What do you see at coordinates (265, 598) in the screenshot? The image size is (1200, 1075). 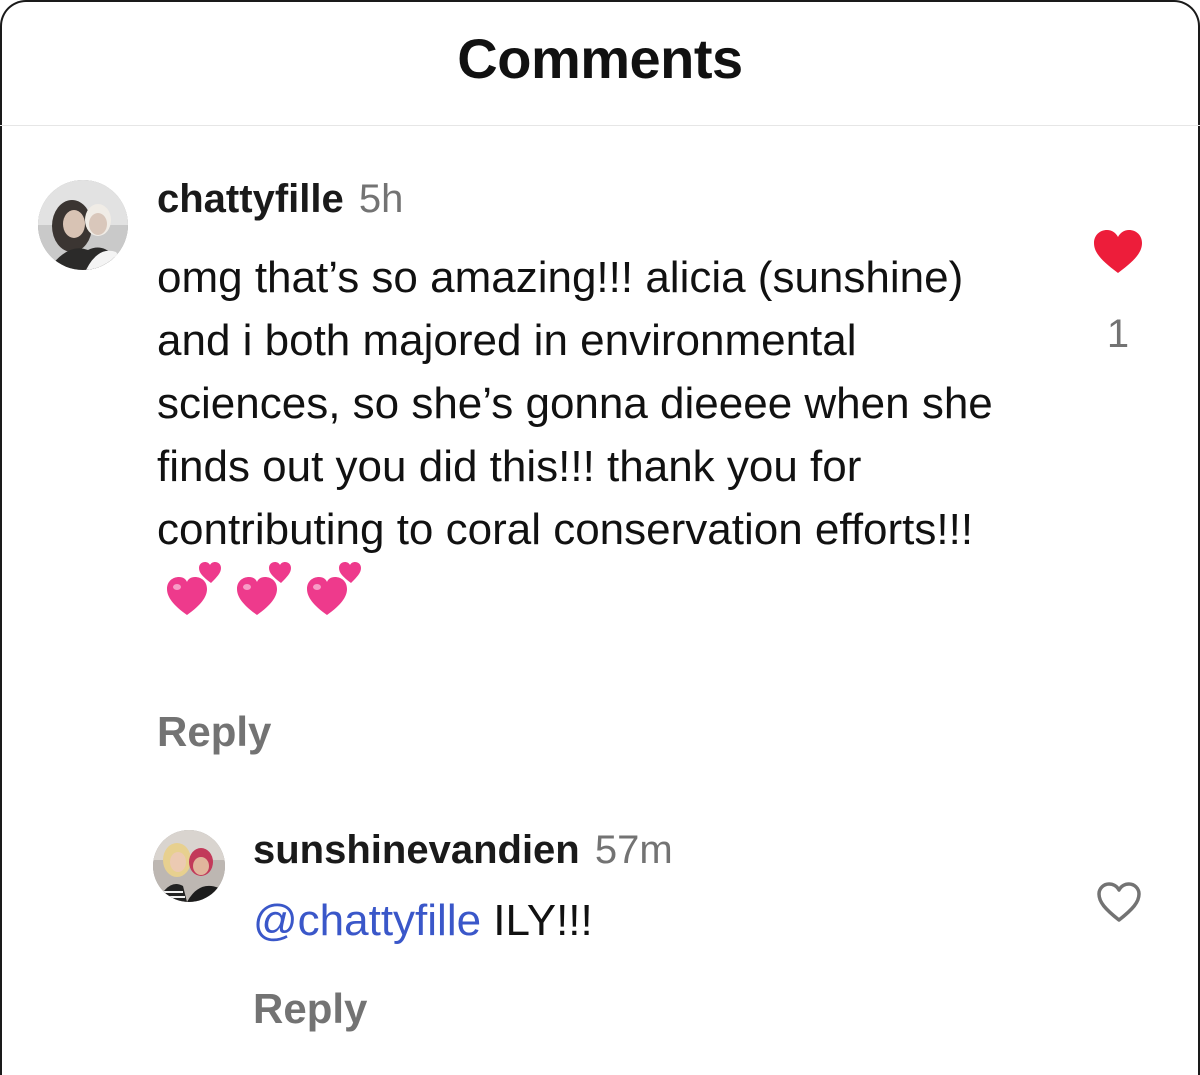 I see `two-hearts-emoji-icon` at bounding box center [265, 598].